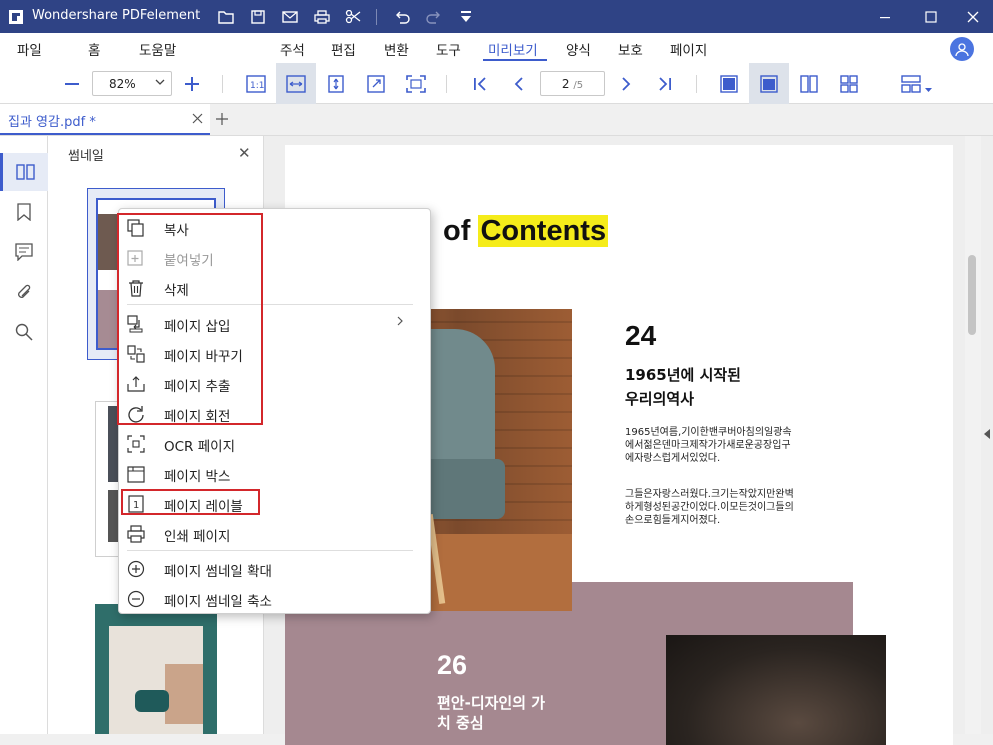 This screenshot has height=745, width=993. I want to click on menu-ocr-page: OCR 페이지, so click(274, 443).